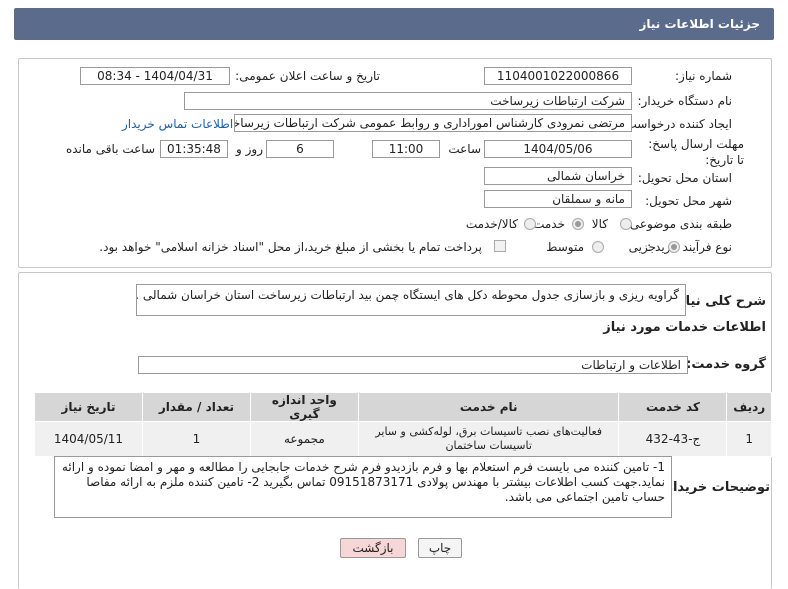 The image size is (788, 589). Describe the element at coordinates (558, 149) in the screenshot. I see `deadline-date-field: 1404/05/06` at that location.